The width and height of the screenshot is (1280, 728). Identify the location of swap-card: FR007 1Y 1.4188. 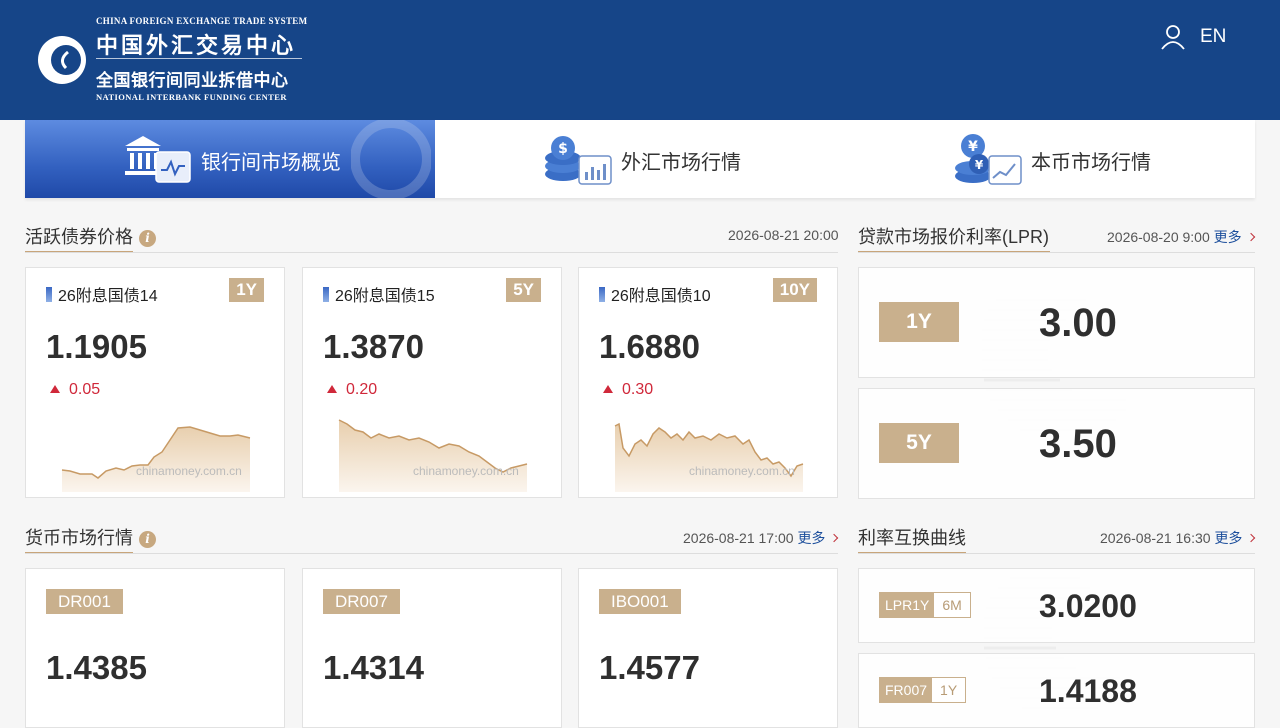
(1056, 690).